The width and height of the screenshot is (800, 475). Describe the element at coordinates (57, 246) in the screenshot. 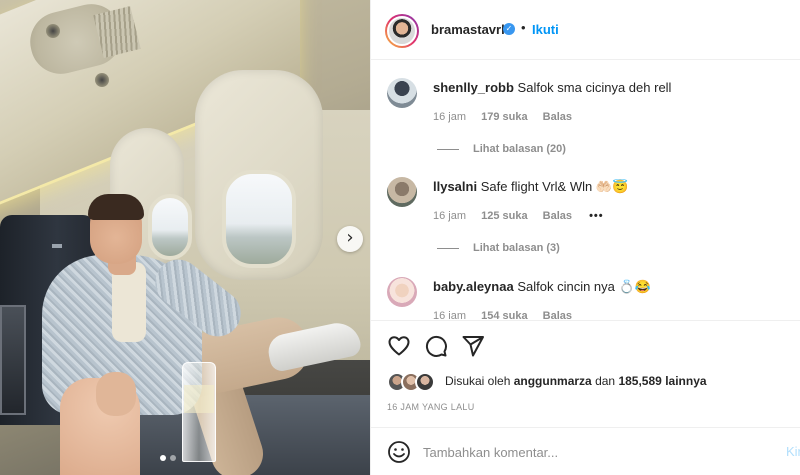

I see `seat-logo` at that location.